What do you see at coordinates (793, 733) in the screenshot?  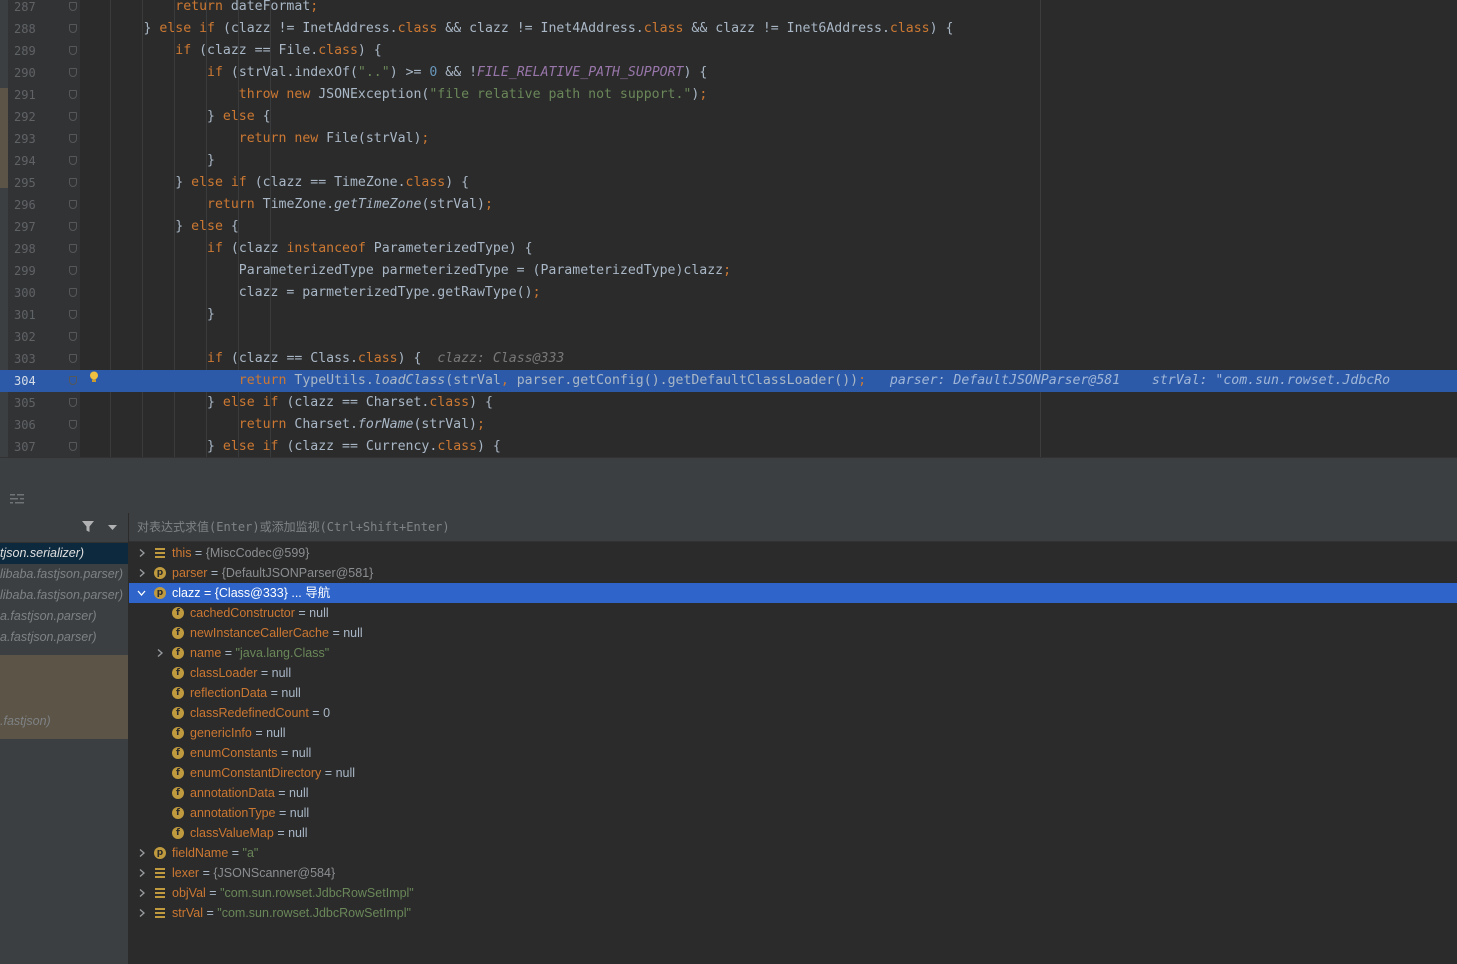 I see `variable-row-genericInfo: f genericInfo = null` at bounding box center [793, 733].